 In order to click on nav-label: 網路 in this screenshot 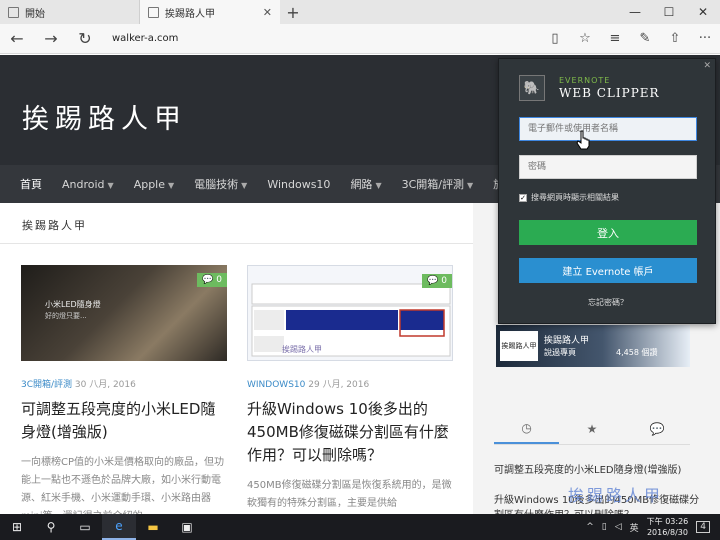, I will do `click(361, 184)`.